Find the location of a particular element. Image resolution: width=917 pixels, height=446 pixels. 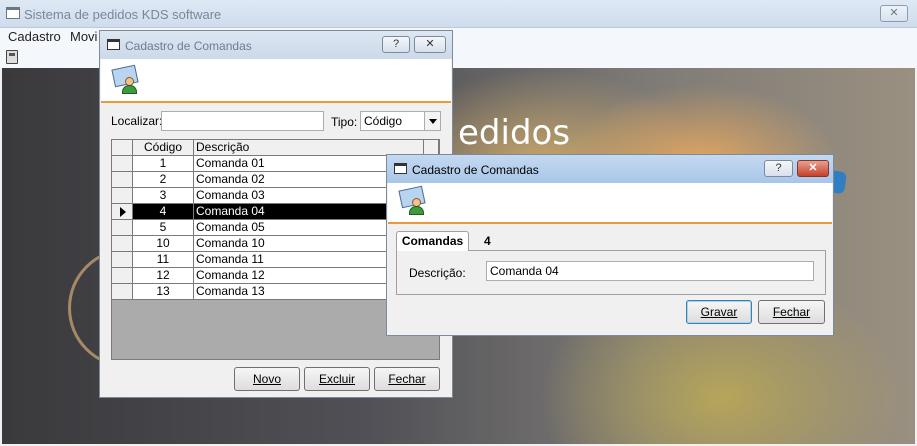

new-button: Novo is located at coordinates (267, 379).